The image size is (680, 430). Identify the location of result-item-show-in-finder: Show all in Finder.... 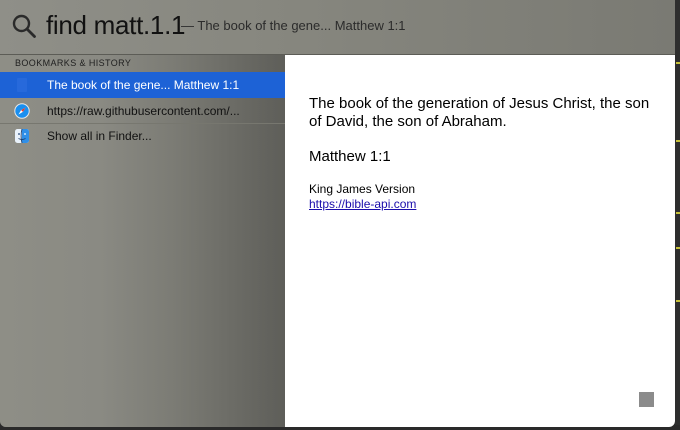
(142, 136).